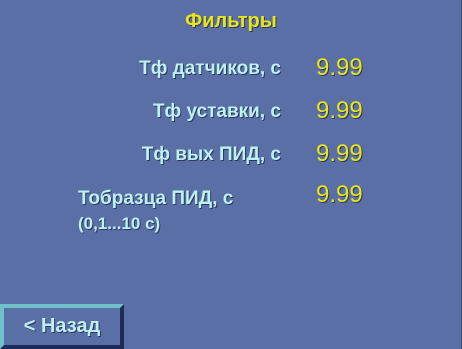 The image size is (462, 349). What do you see at coordinates (231, 21) in the screenshot?
I see `screen-title: Фильтры` at bounding box center [231, 21].